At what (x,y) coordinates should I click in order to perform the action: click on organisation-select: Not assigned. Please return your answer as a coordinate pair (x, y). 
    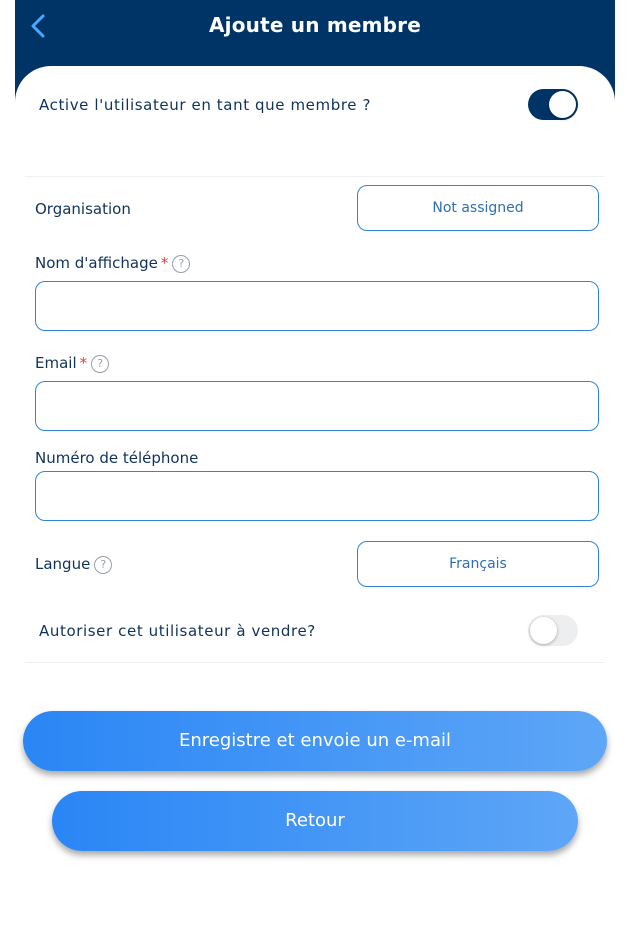
    Looking at the image, I should click on (478, 208).